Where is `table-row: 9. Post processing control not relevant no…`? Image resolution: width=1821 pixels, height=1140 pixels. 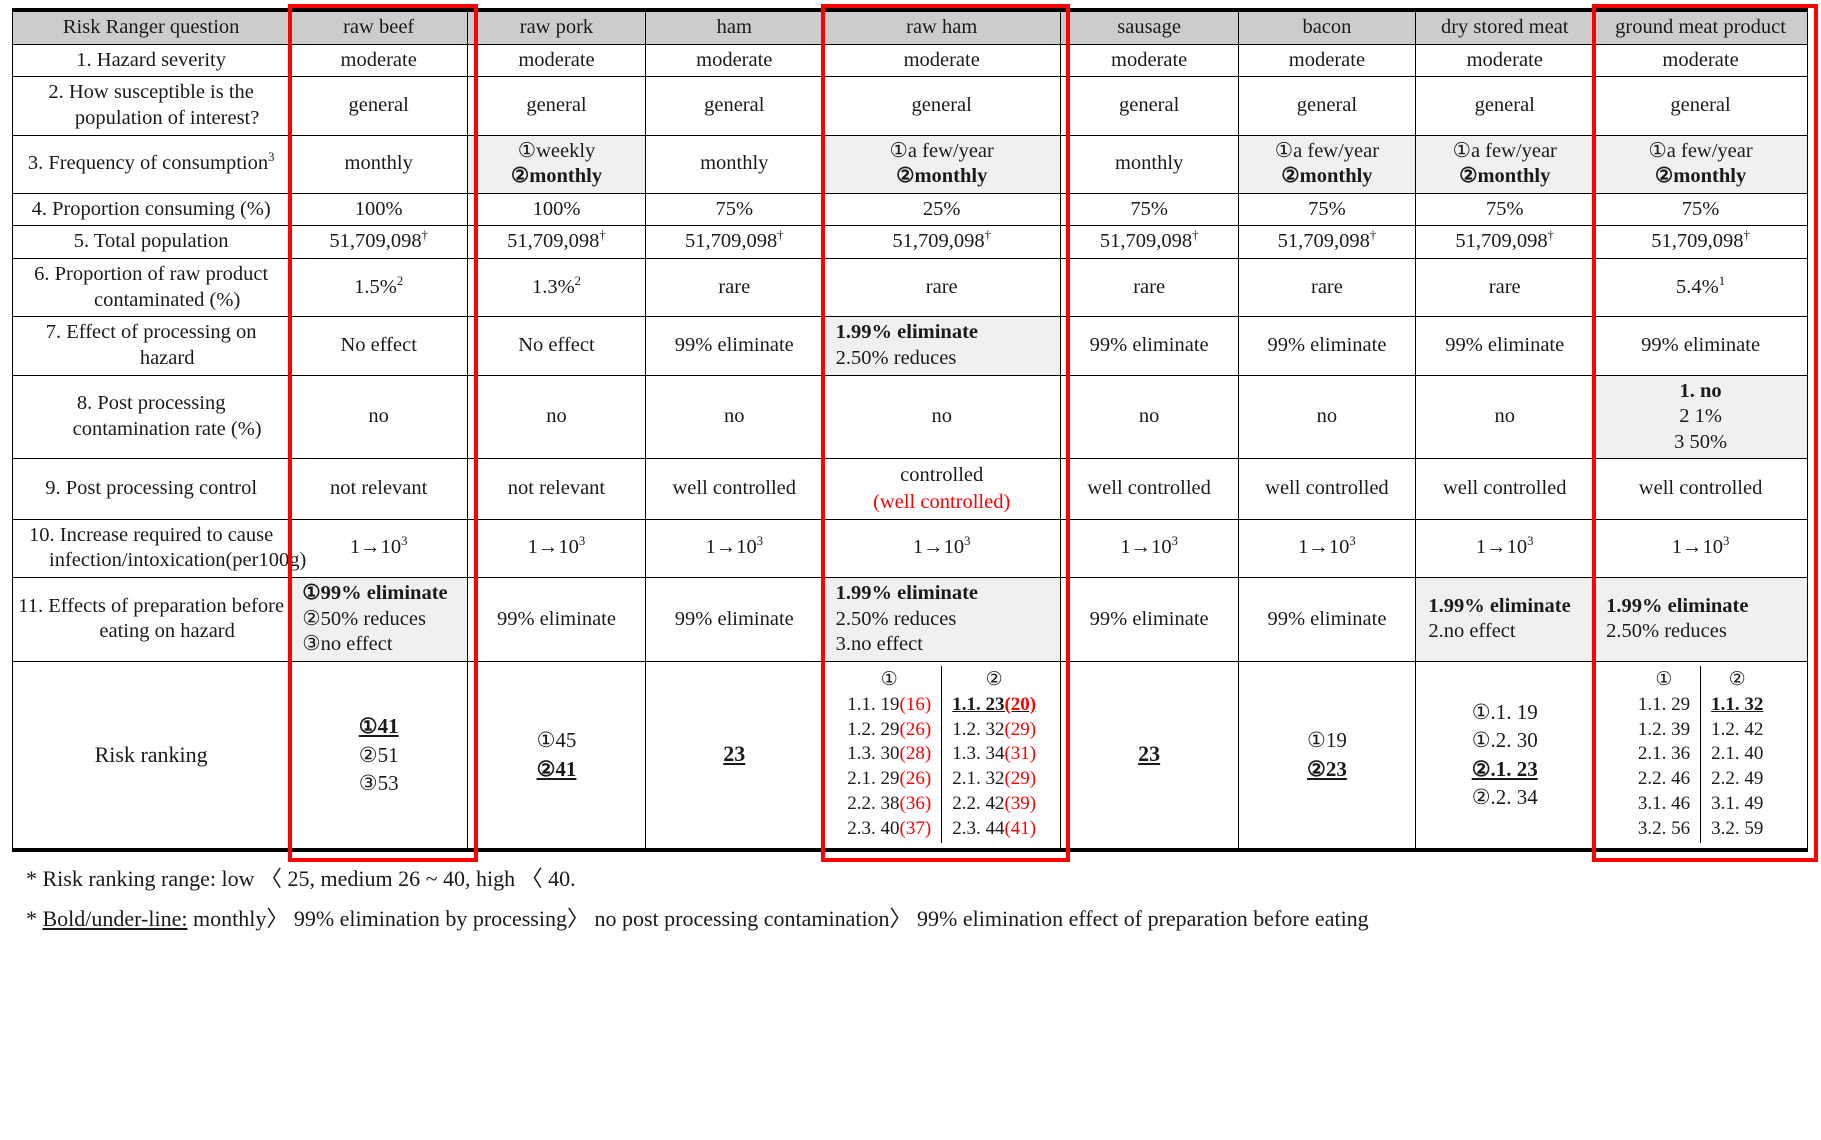 table-row: 9. Post processing control not relevant no… is located at coordinates (909, 489).